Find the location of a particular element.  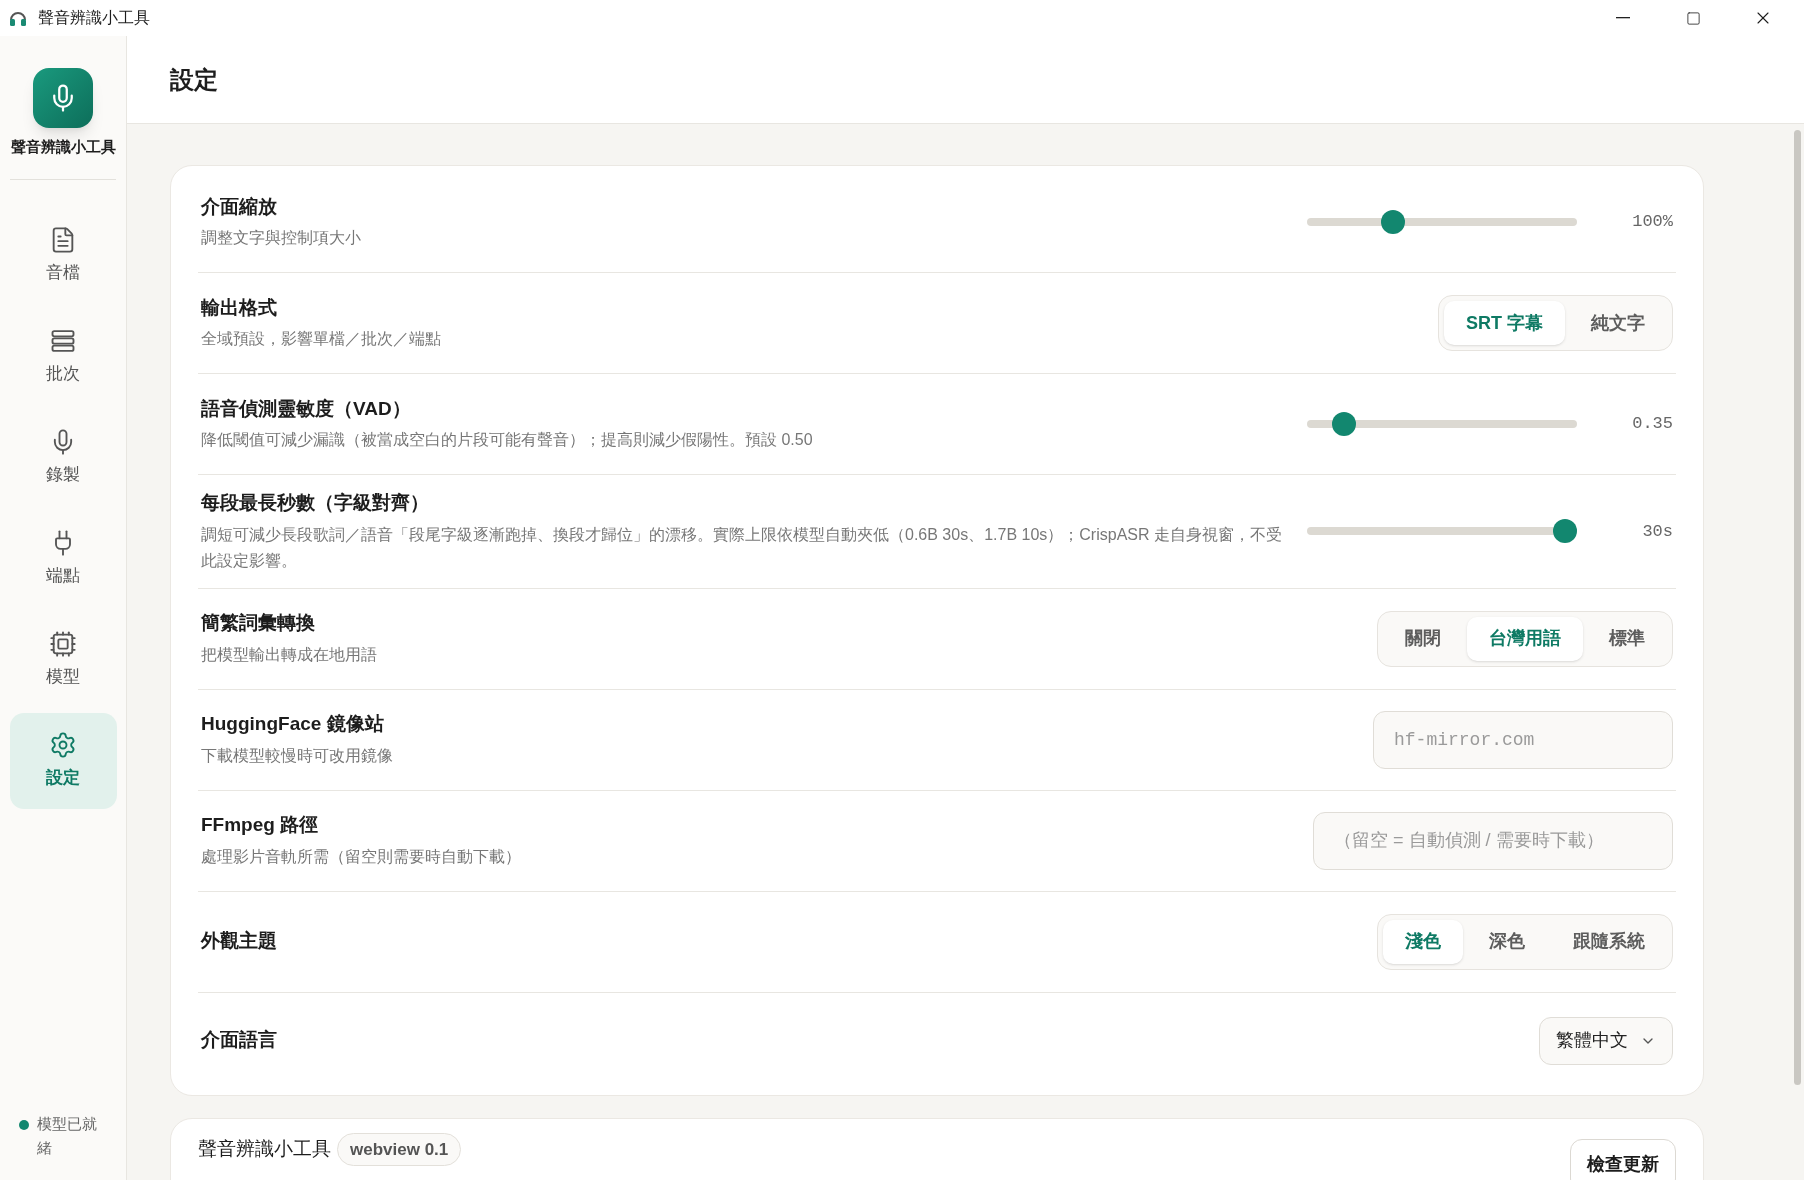

nav-item: 批次 is located at coordinates (63, 356).